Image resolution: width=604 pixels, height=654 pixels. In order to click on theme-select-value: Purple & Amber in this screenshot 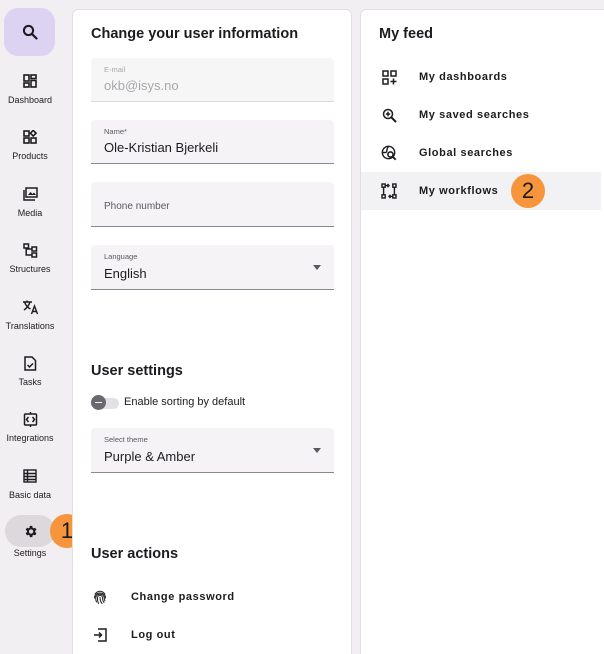, I will do `click(150, 456)`.